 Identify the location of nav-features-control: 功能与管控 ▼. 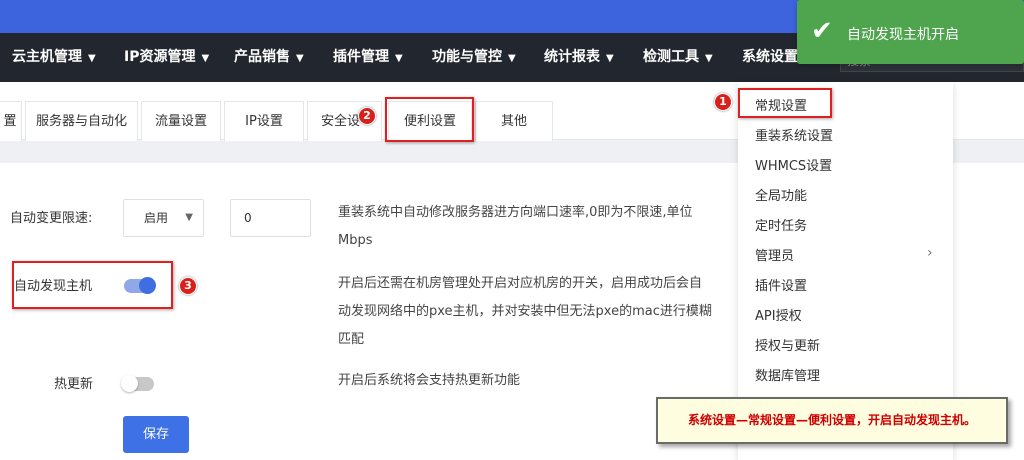
(474, 57).